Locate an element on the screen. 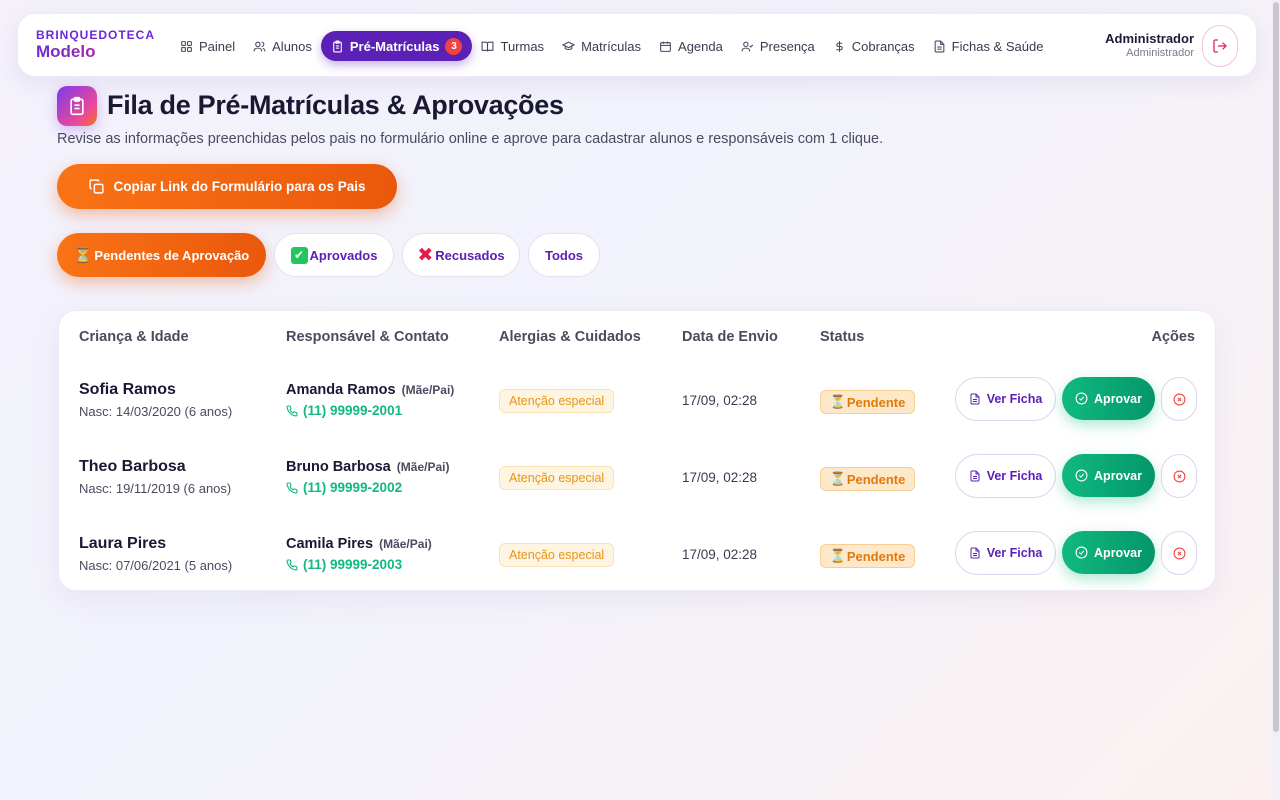  nav-item-cobrancas: Cobranças is located at coordinates (874, 46).